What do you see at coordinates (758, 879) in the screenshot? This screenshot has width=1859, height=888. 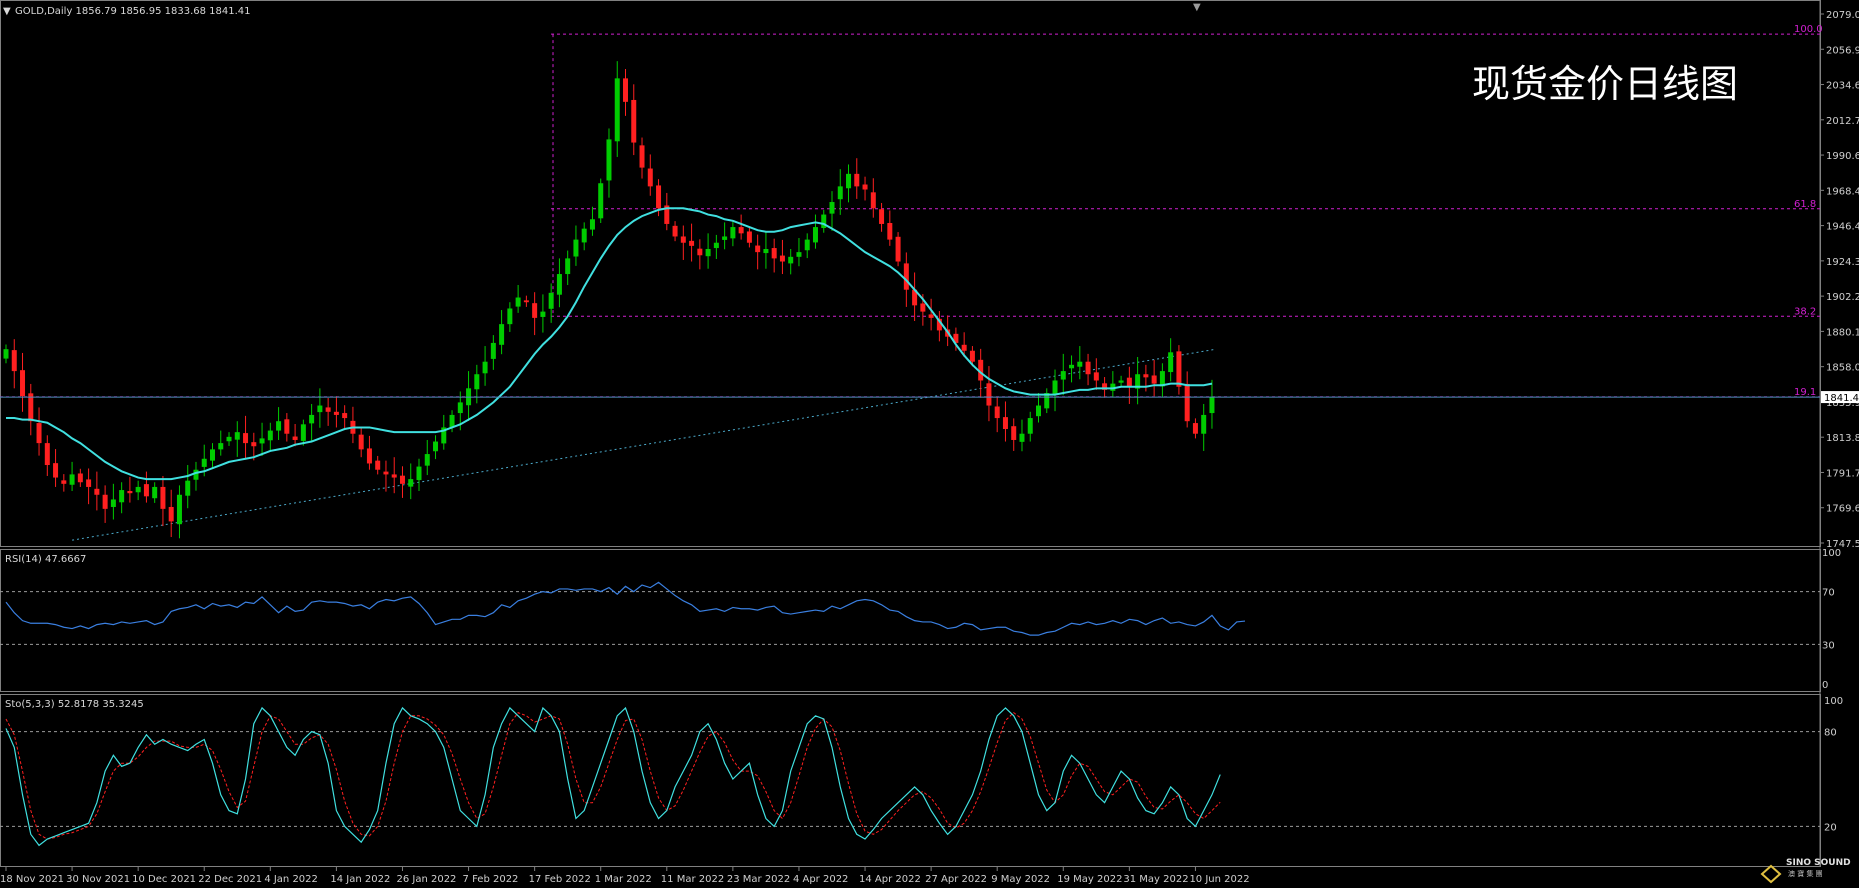 I see `date-tick-label: 23 Mar 2022` at bounding box center [758, 879].